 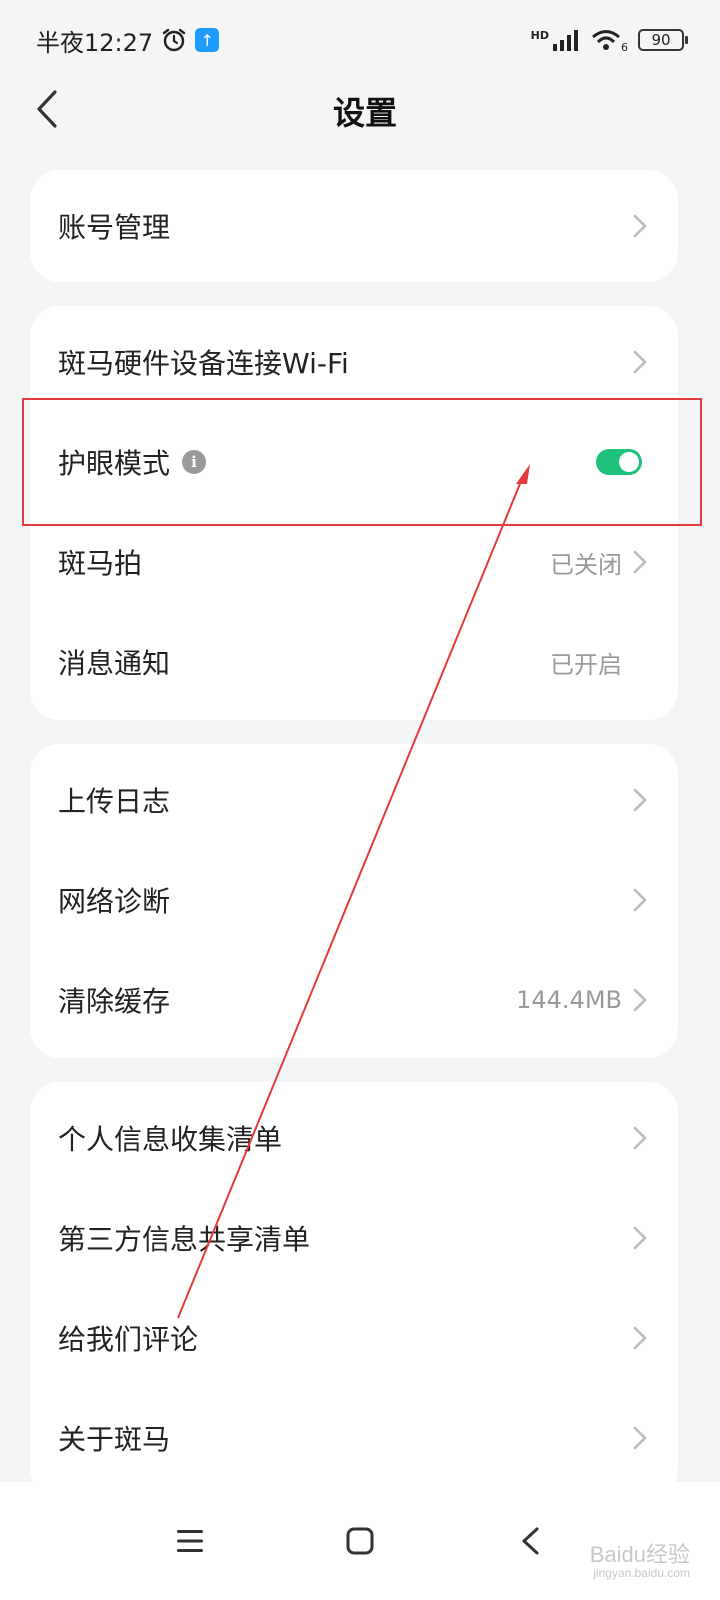 I want to click on home-square-icon, so click(x=360, y=1541).